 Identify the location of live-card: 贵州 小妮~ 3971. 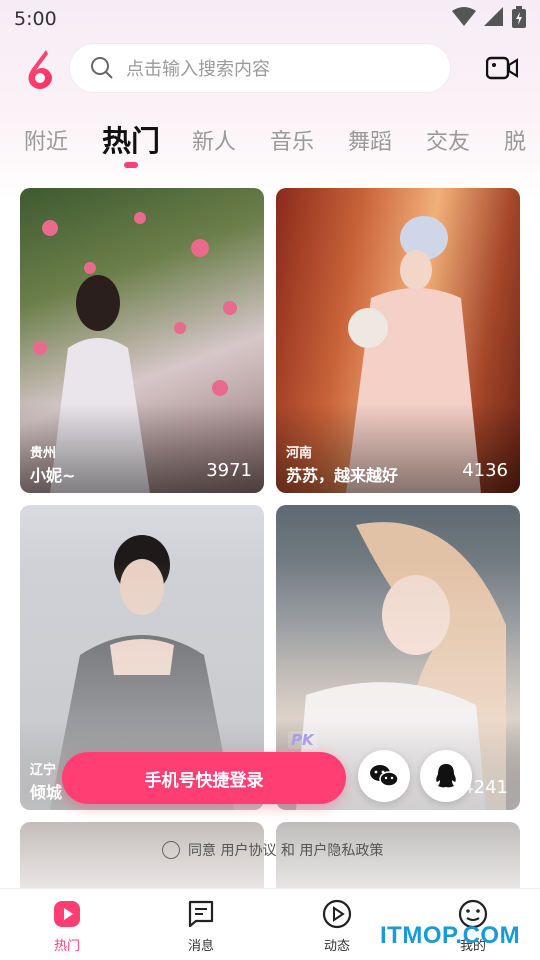
(142, 340).